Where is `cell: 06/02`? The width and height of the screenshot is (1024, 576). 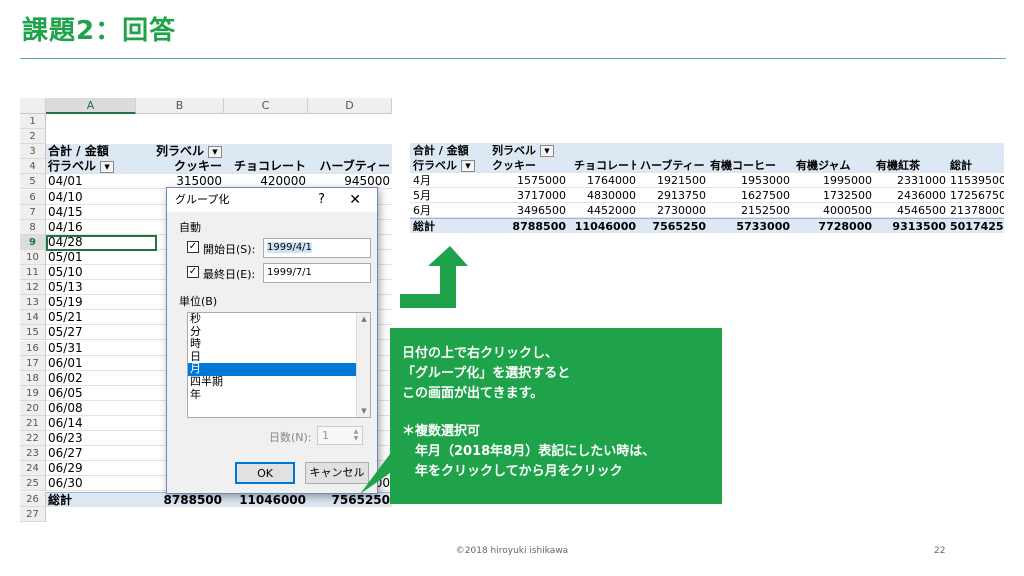
cell: 06/02 is located at coordinates (91, 378).